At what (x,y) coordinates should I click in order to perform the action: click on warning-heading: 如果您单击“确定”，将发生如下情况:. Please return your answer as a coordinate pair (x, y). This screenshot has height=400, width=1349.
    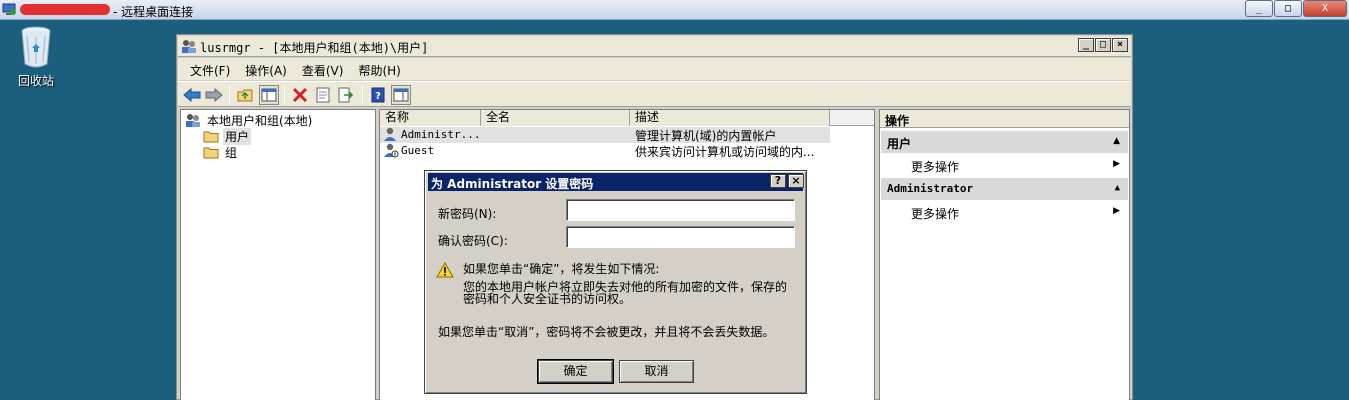
    Looking at the image, I should click on (561, 269).